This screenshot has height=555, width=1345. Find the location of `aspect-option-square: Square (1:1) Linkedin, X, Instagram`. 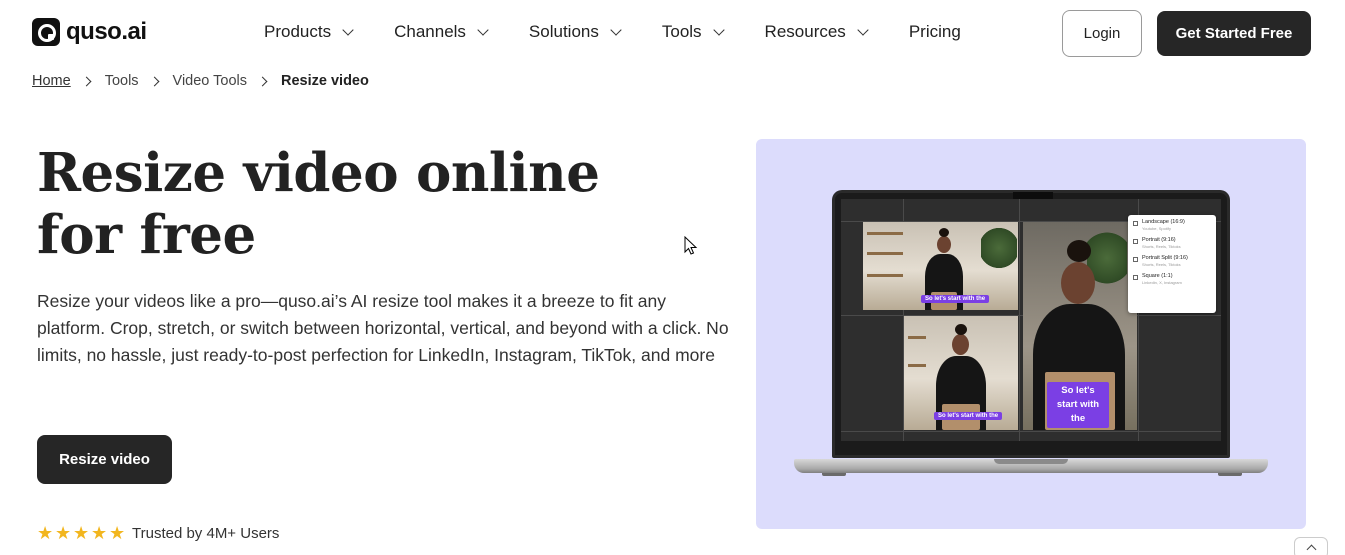

aspect-option-square: Square (1:1) Linkedin, X, Instagram is located at coordinates (1172, 279).